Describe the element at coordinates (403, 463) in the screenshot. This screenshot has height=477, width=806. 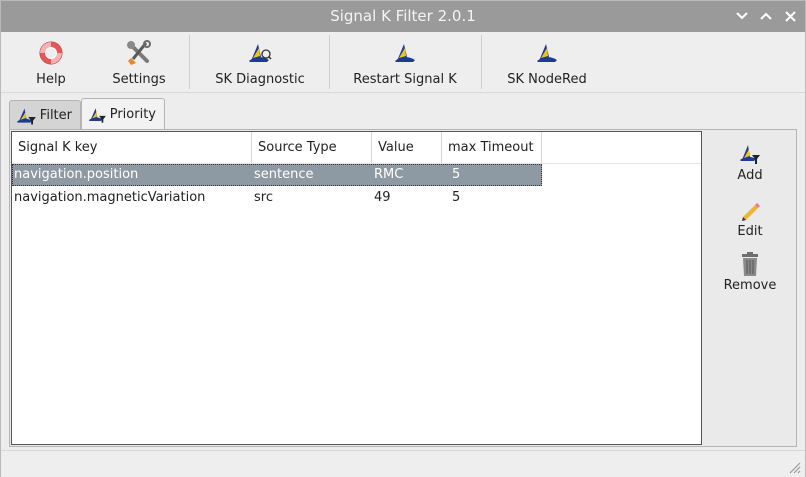
I see `status-bar` at that location.